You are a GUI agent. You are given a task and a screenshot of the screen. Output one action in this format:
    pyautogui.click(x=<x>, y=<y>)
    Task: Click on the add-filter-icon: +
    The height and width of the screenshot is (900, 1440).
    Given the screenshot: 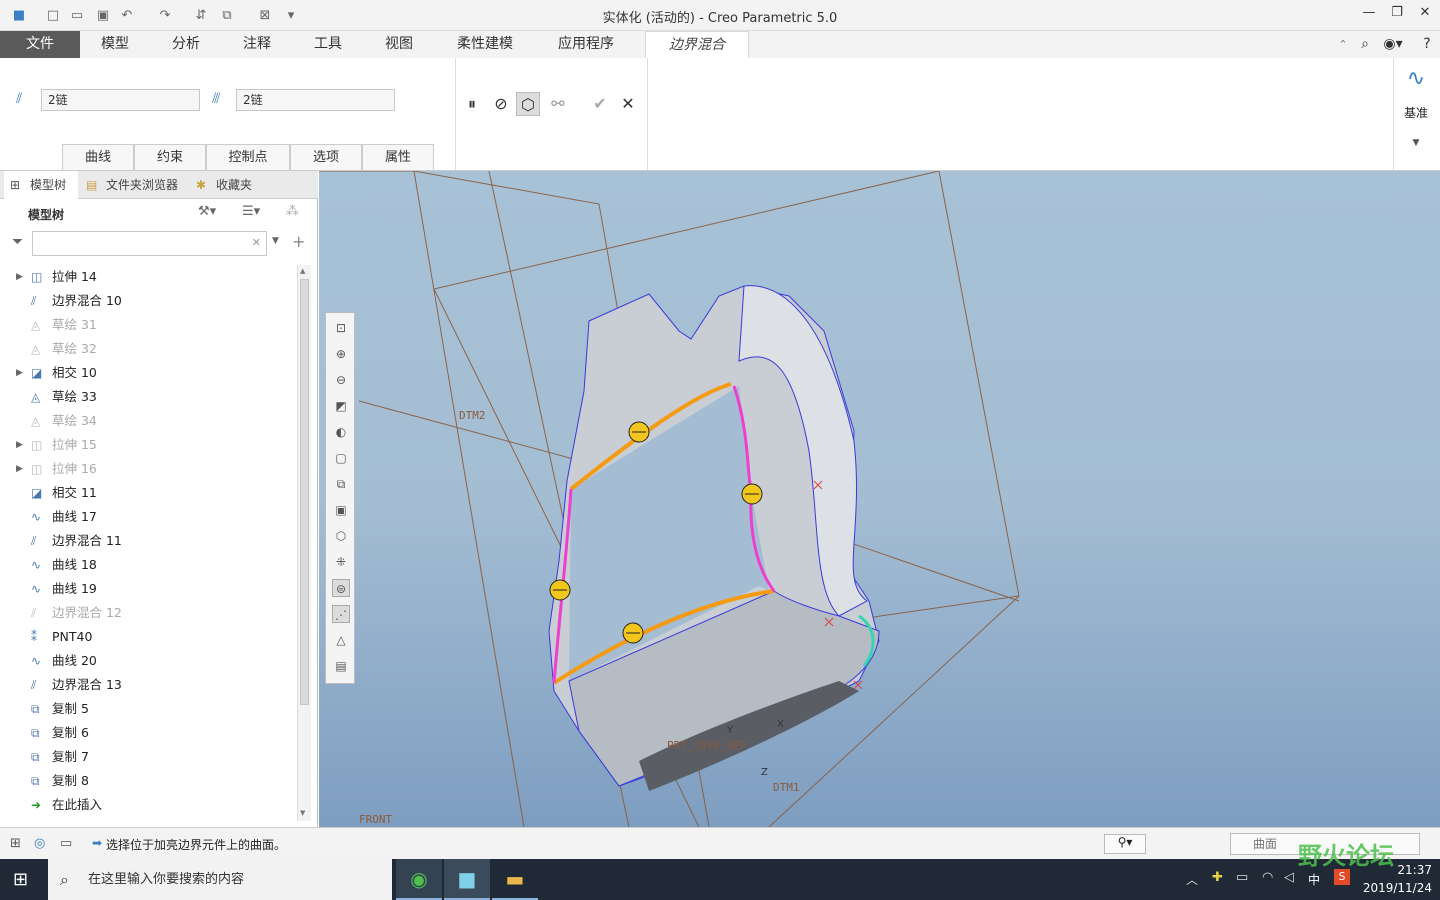 What is the action you would take?
    pyautogui.click(x=298, y=241)
    